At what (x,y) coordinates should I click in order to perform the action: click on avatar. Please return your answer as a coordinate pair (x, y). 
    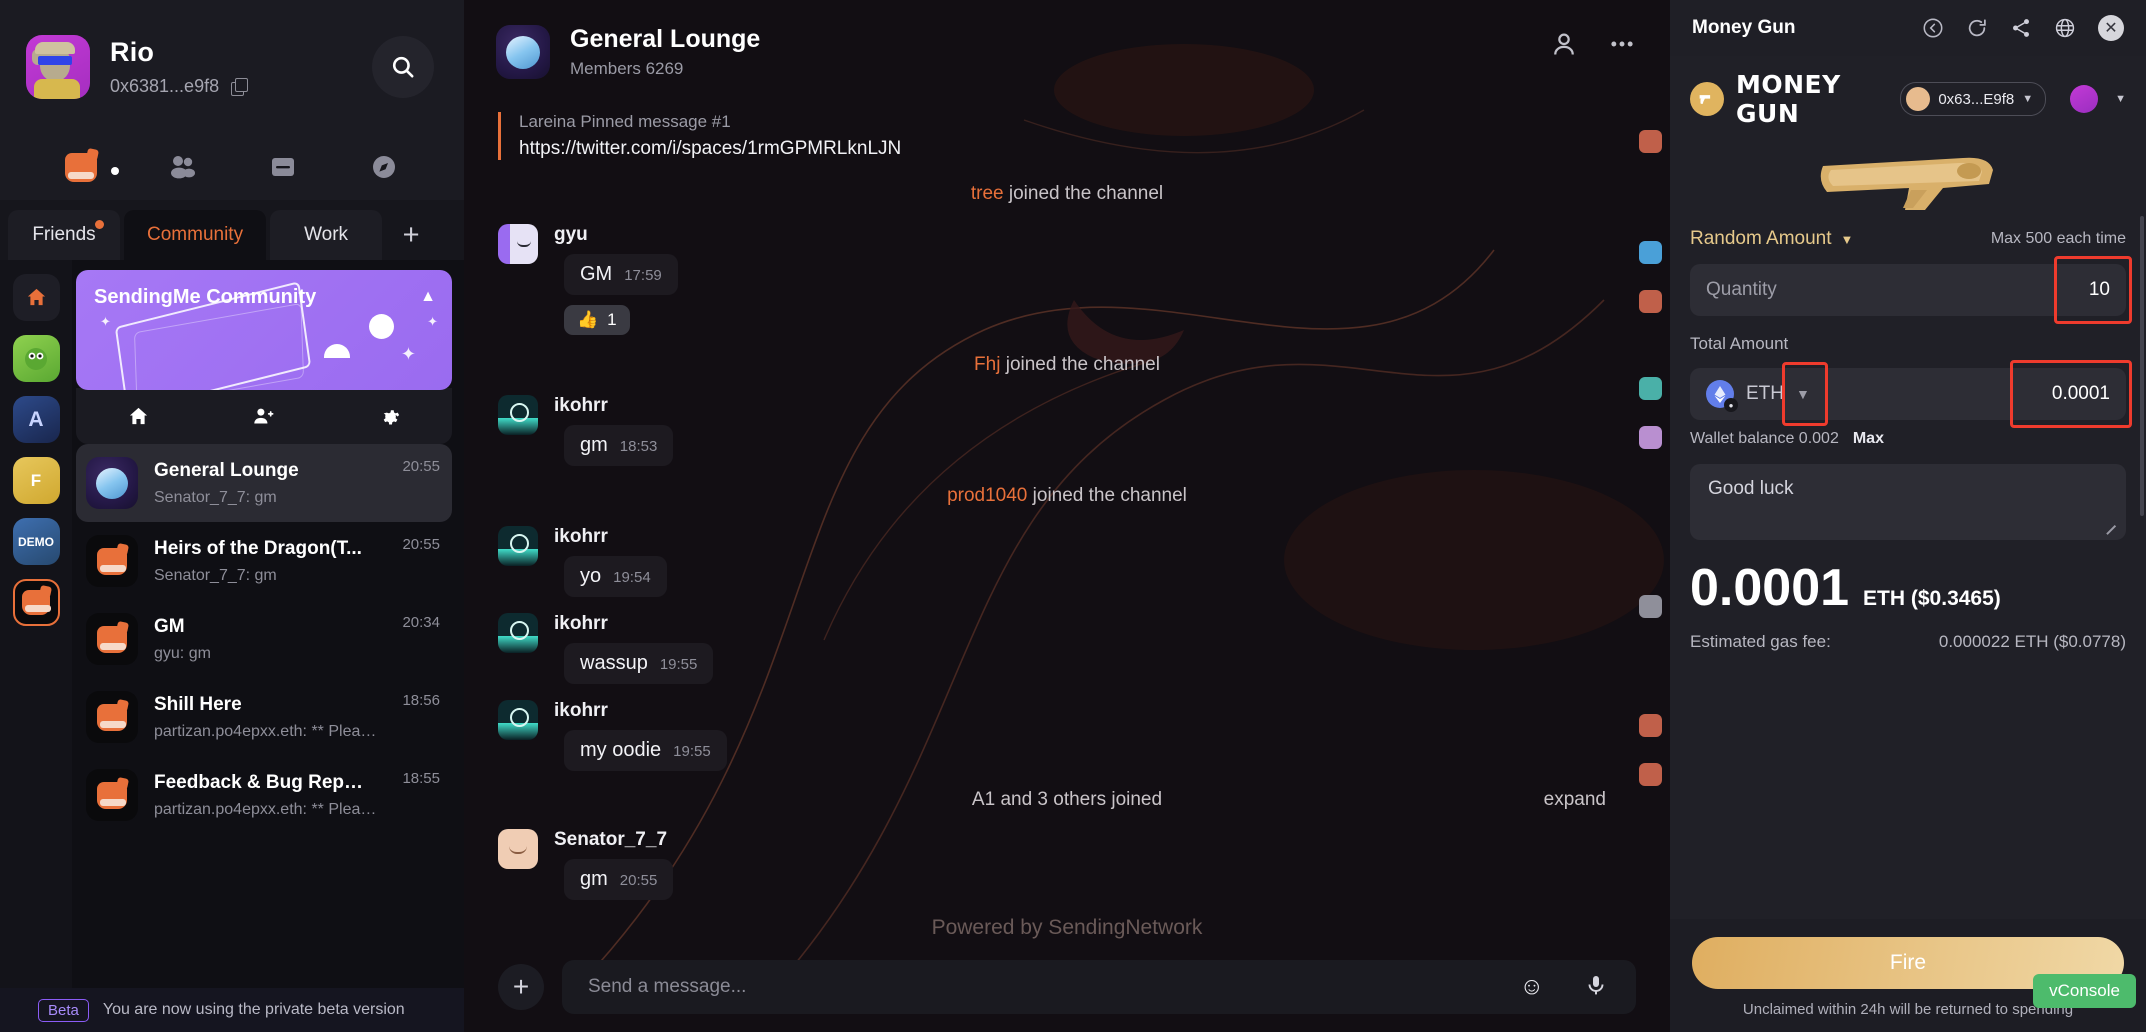
    Looking at the image, I should click on (58, 67).